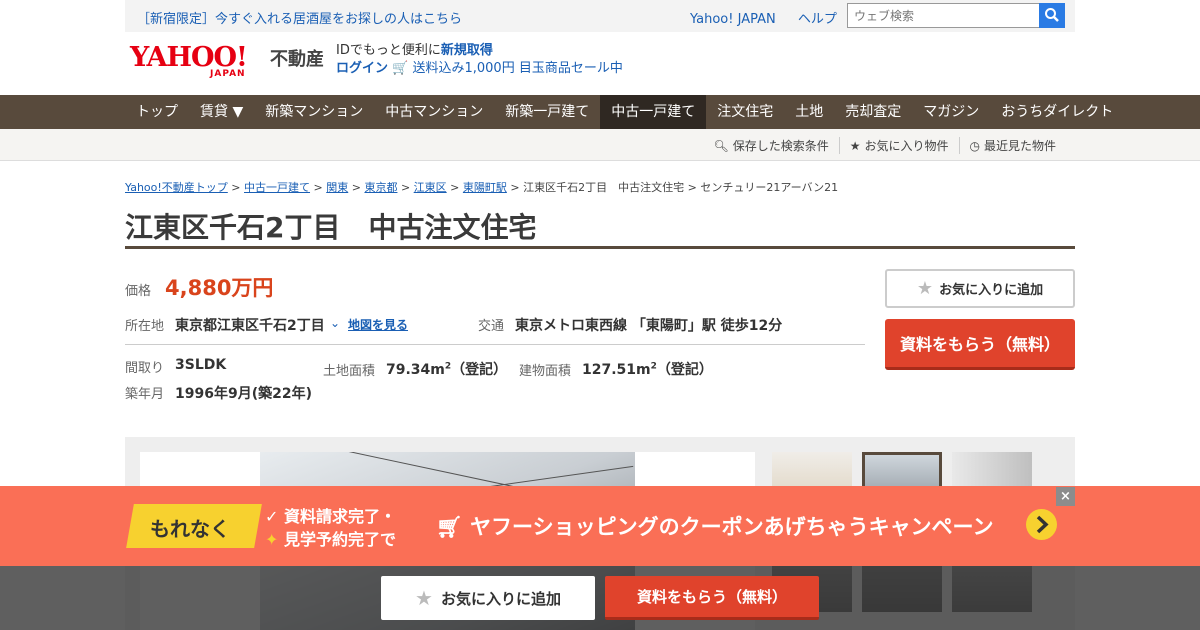 This screenshot has width=1200, height=630. I want to click on logo-japan: JAPAN, so click(228, 74).